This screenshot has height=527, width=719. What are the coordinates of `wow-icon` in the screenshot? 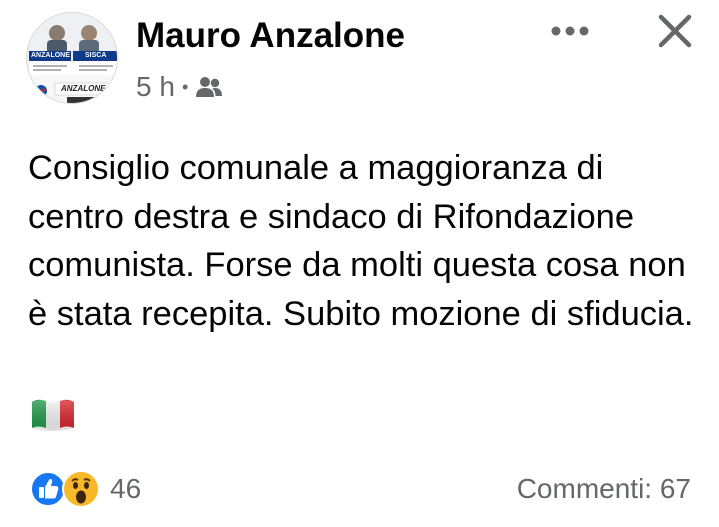 It's located at (81, 489).